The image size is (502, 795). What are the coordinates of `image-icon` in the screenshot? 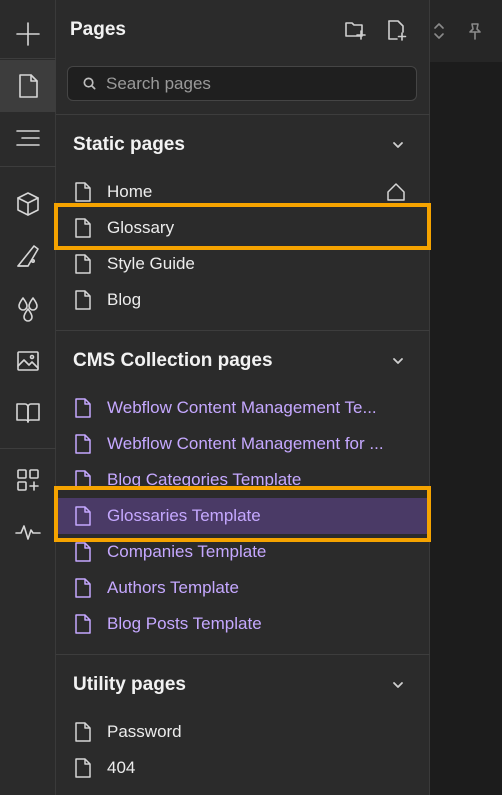 It's located at (28, 361).